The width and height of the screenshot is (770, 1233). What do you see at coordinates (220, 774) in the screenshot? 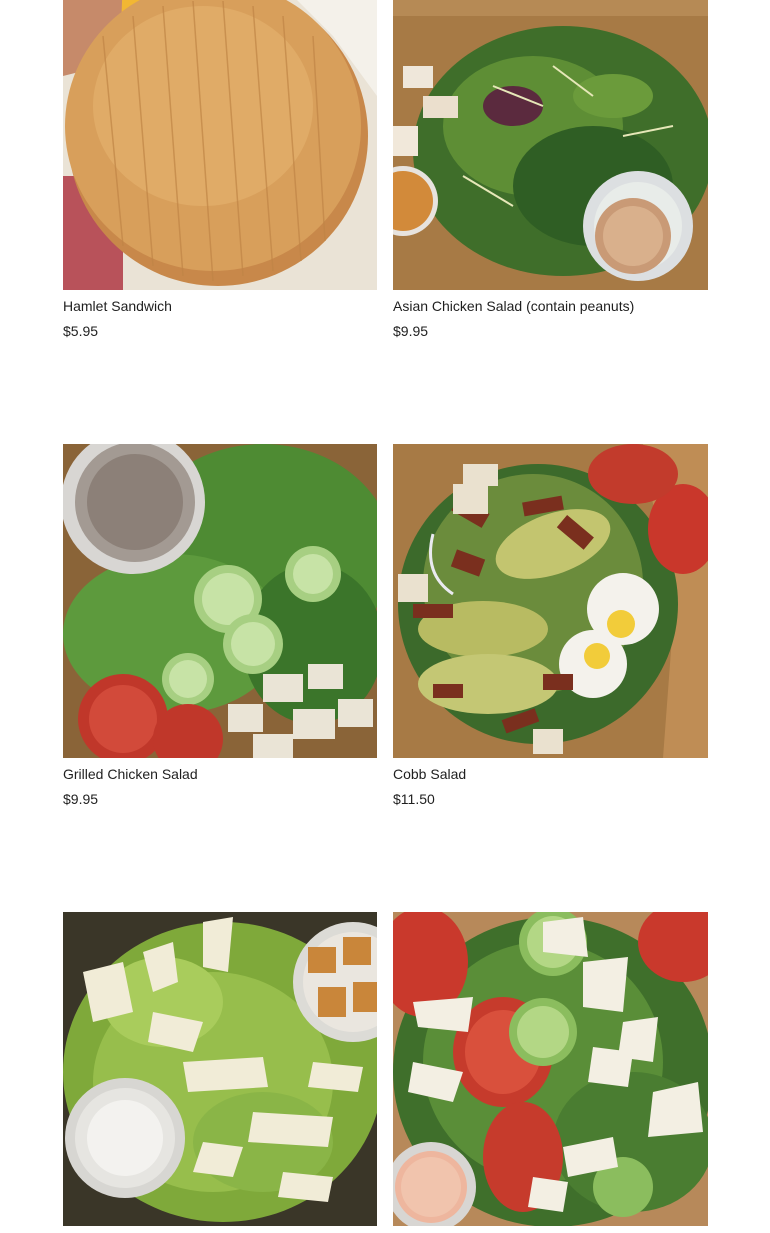
I see `item-name: Grilled Chicken Salad` at bounding box center [220, 774].